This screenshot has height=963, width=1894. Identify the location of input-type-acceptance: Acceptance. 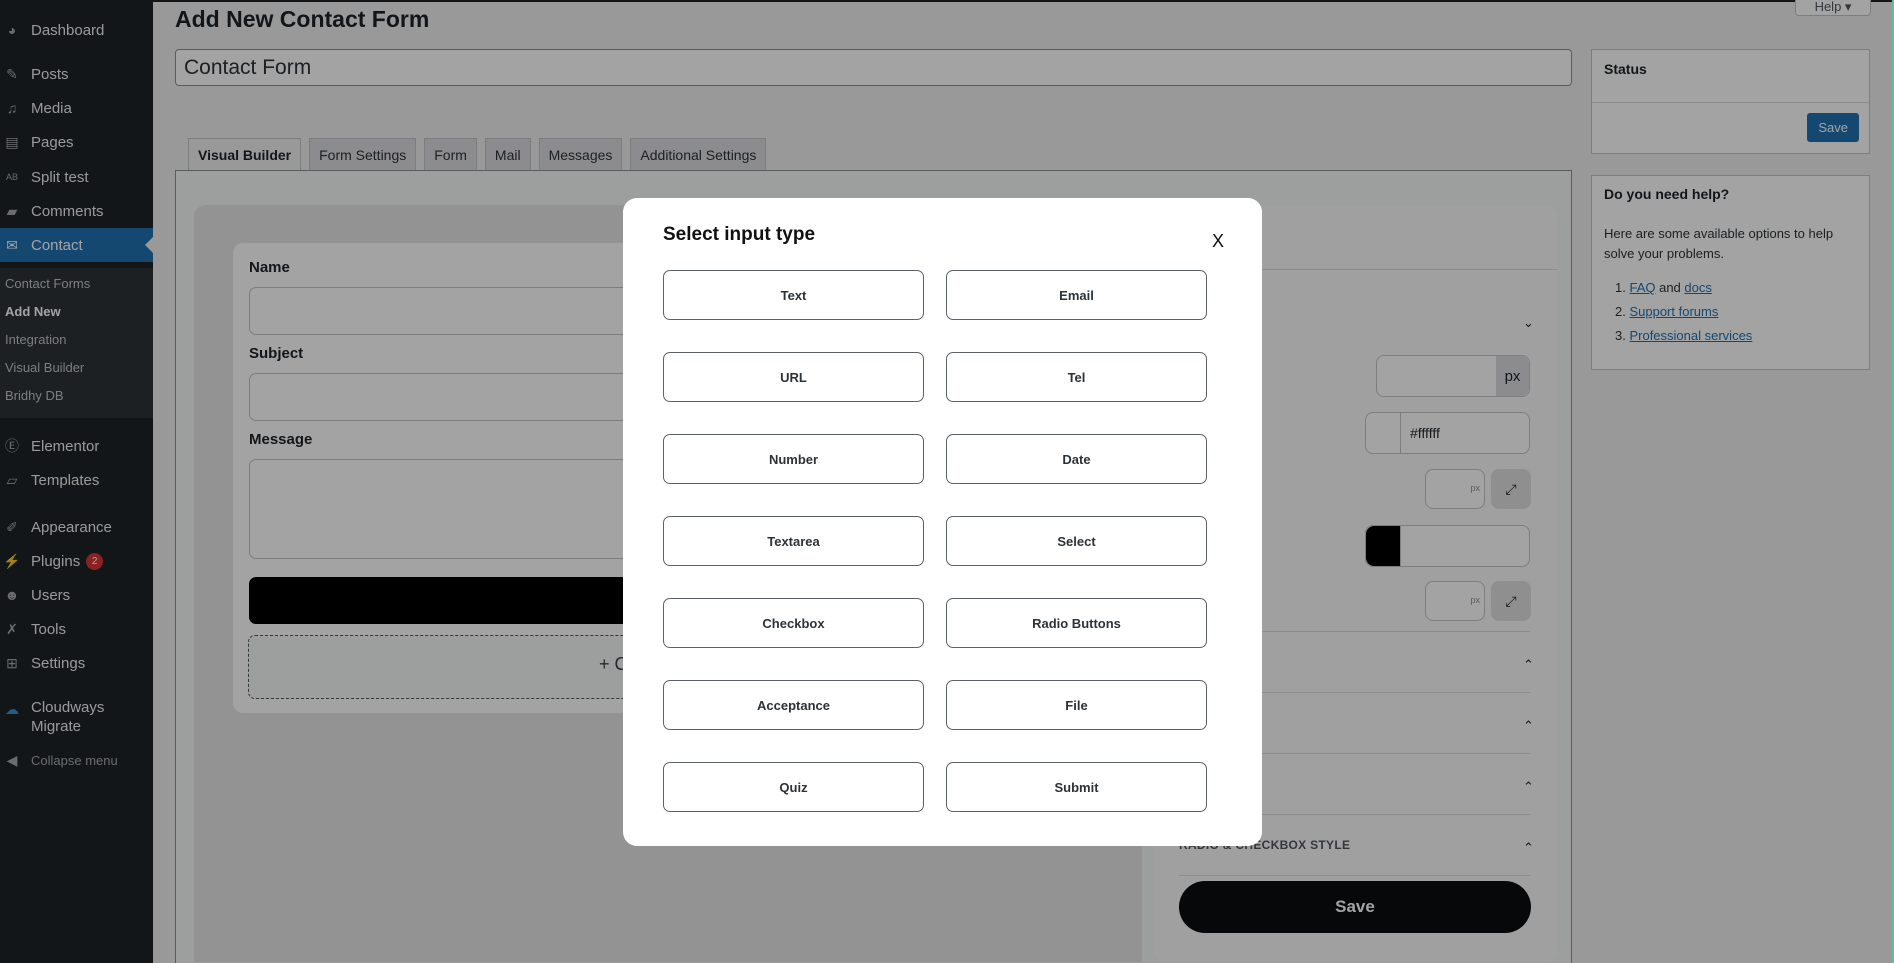
(793, 705).